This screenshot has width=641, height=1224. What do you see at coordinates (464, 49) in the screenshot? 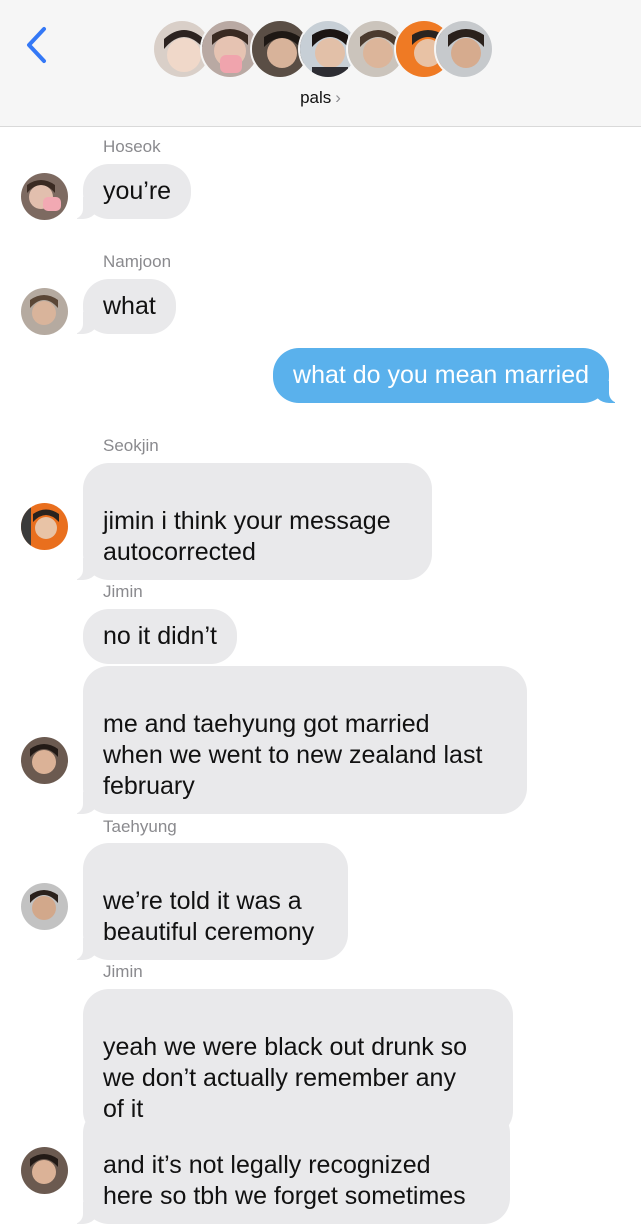
I see `group-avatar` at bounding box center [464, 49].